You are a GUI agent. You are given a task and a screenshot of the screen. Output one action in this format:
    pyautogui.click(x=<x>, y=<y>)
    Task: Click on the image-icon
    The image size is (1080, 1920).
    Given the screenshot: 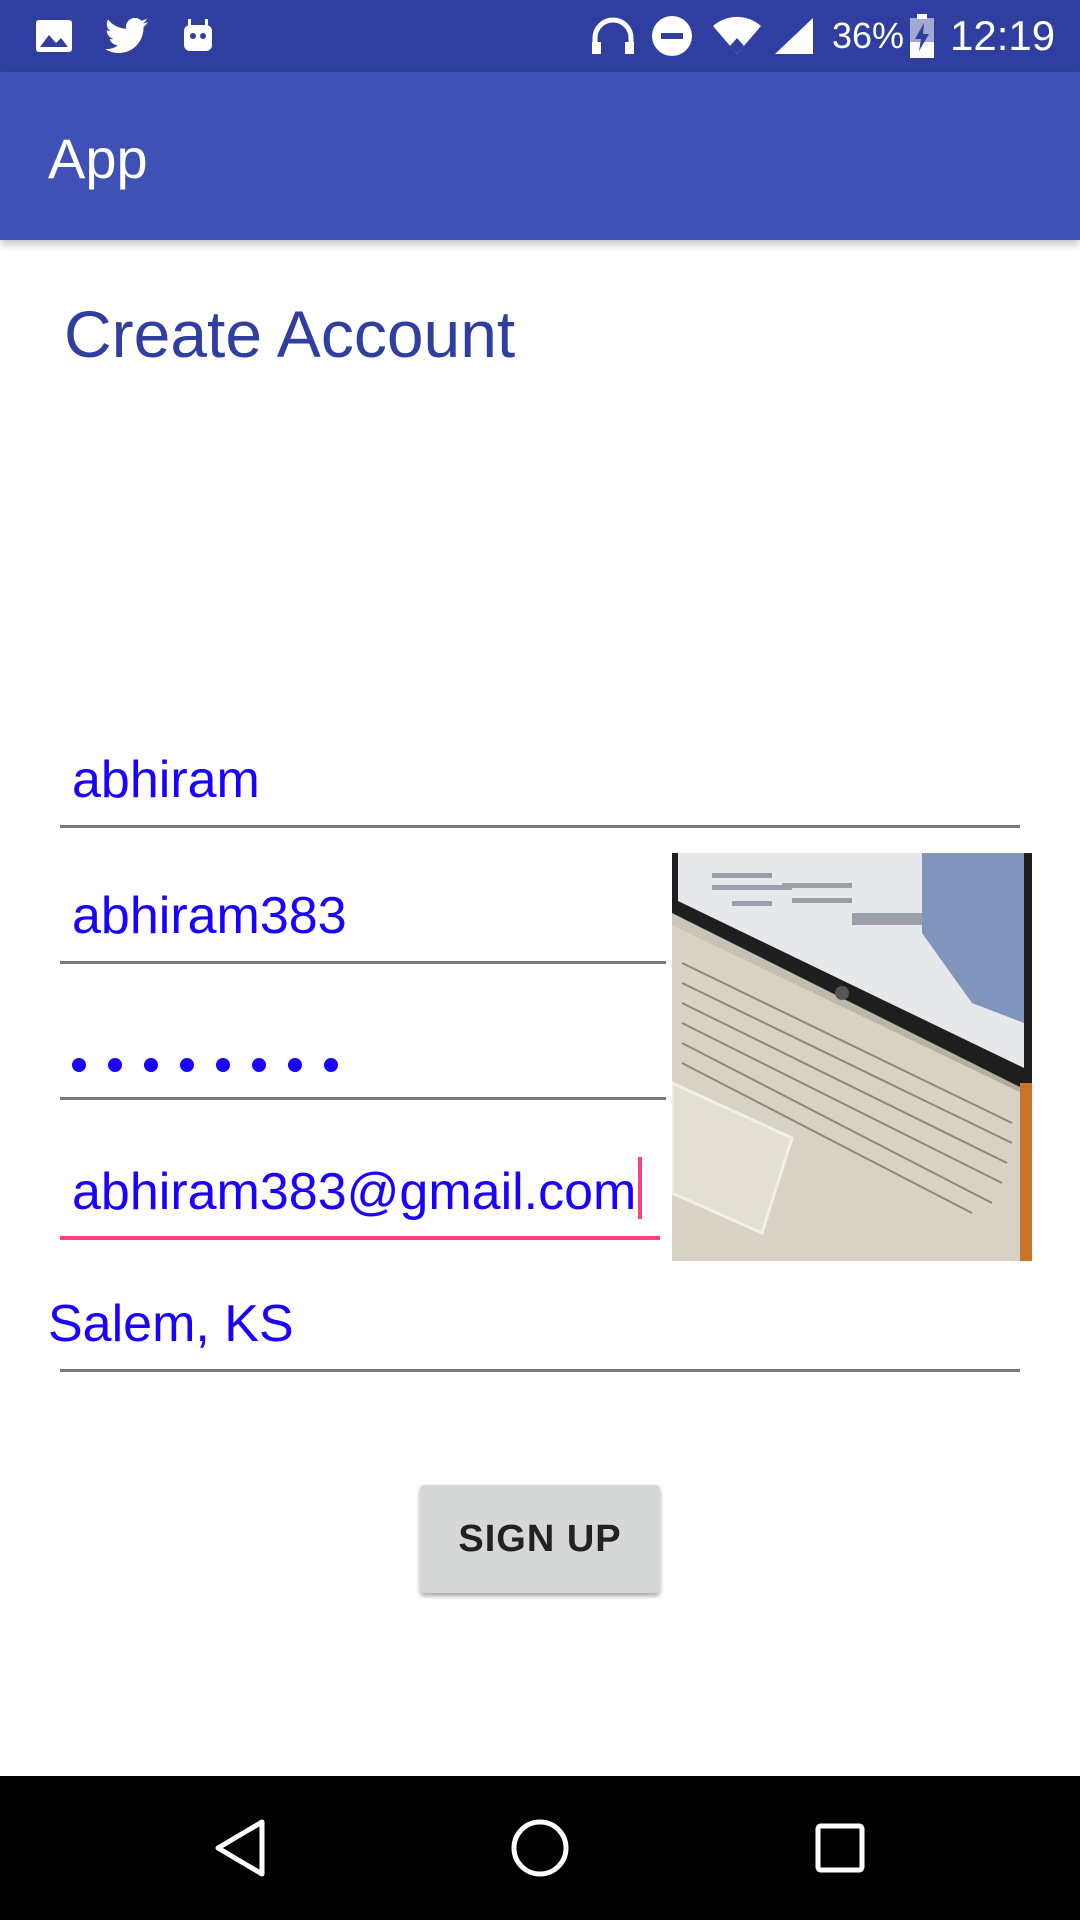 What is the action you would take?
    pyautogui.click(x=54, y=36)
    